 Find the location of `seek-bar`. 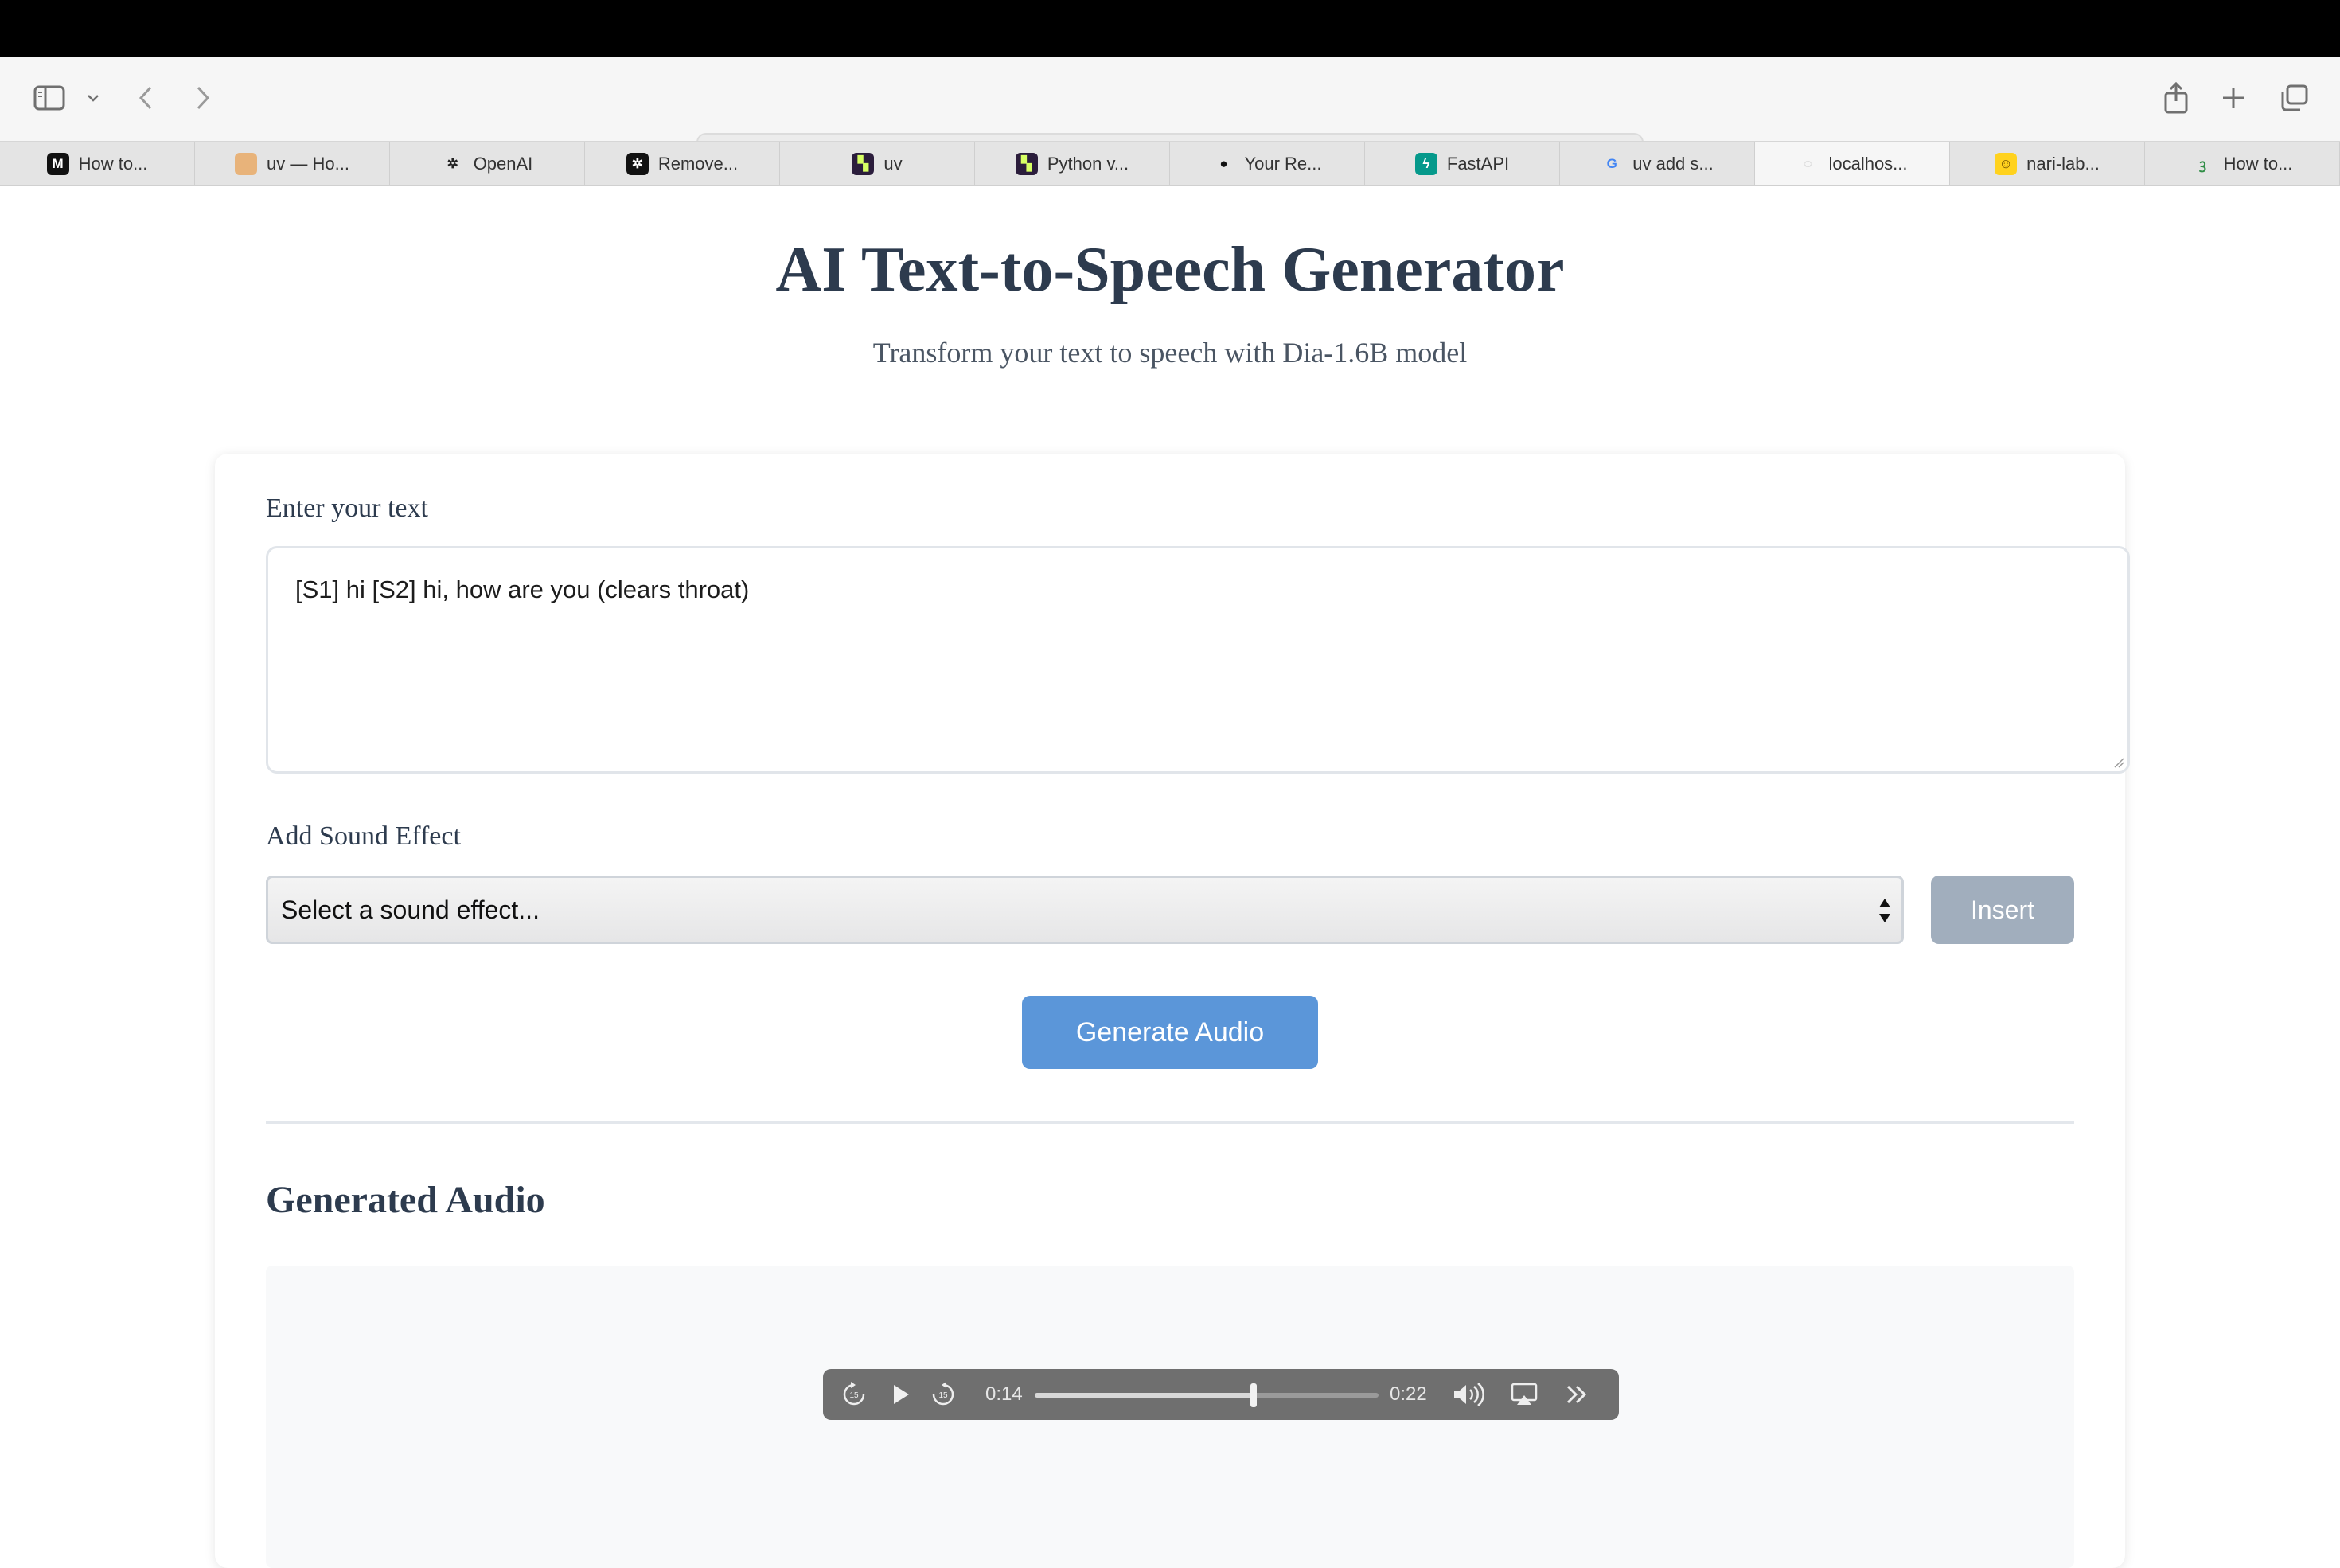

seek-bar is located at coordinates (1207, 1395).